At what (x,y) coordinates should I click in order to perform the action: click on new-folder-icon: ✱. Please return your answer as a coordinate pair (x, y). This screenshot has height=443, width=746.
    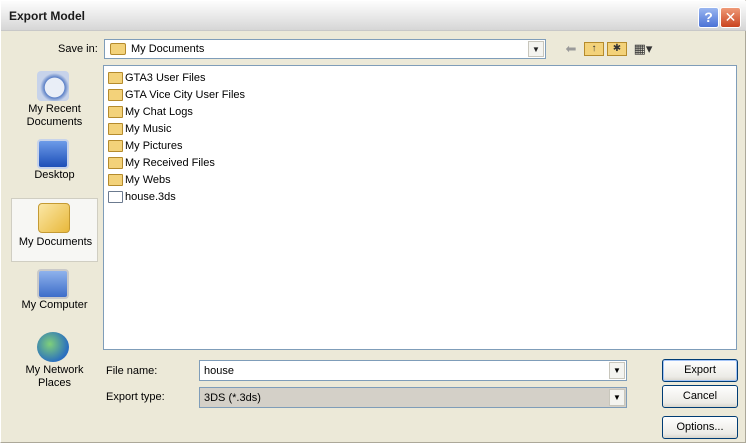
    Looking at the image, I should click on (617, 49).